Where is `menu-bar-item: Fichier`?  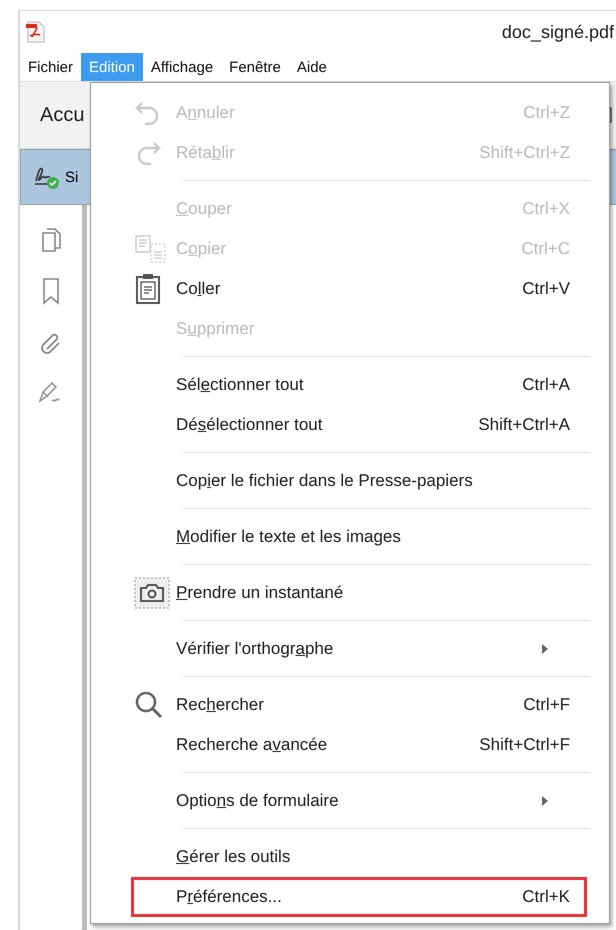
menu-bar-item: Fichier is located at coordinates (51, 67).